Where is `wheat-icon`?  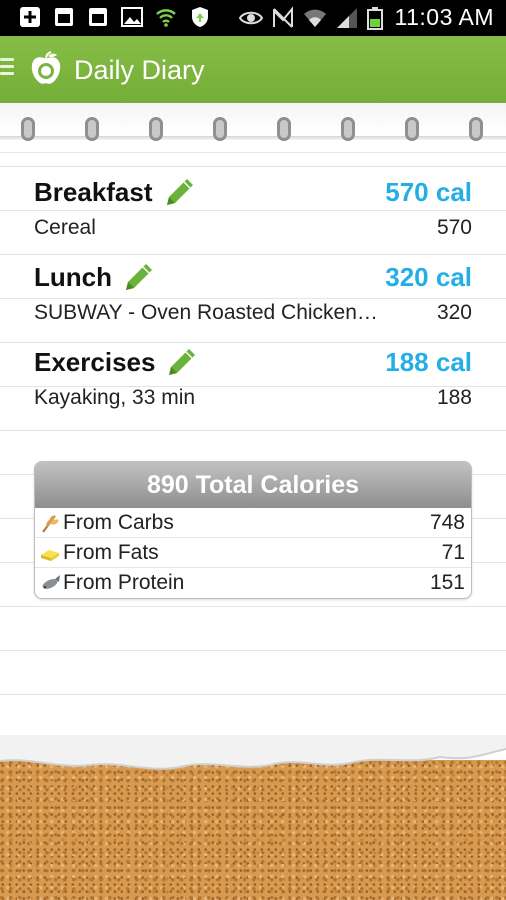
wheat-icon is located at coordinates (50, 523).